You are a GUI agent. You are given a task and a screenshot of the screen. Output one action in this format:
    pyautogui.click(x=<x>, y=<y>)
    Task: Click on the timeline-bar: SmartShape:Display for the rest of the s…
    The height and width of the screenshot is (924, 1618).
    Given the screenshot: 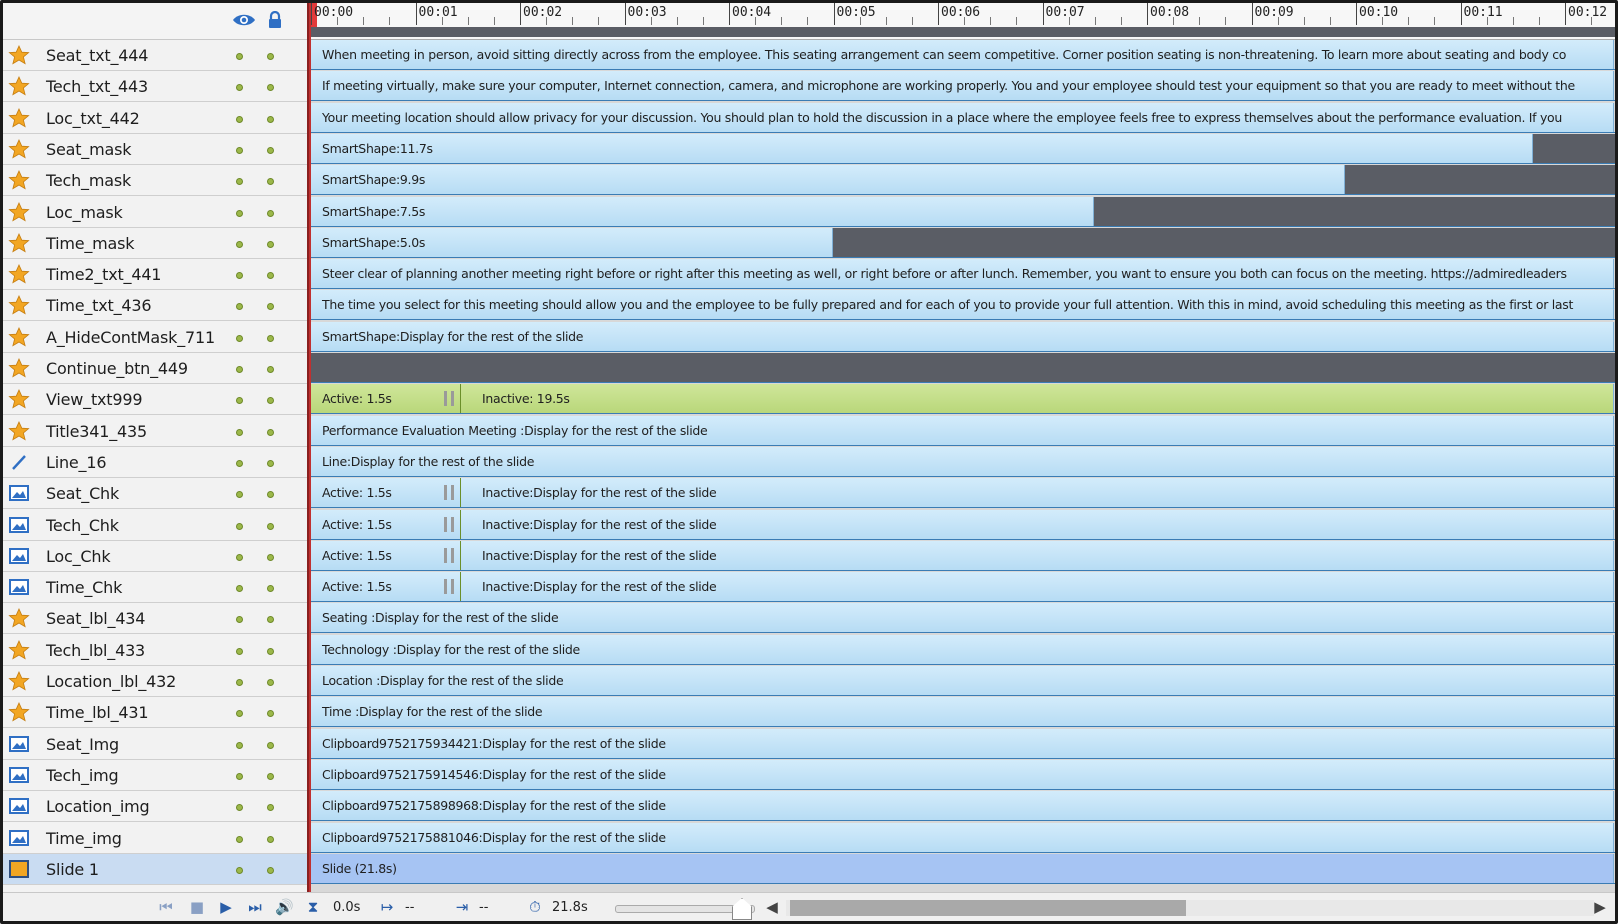 What is the action you would take?
    pyautogui.click(x=961, y=336)
    